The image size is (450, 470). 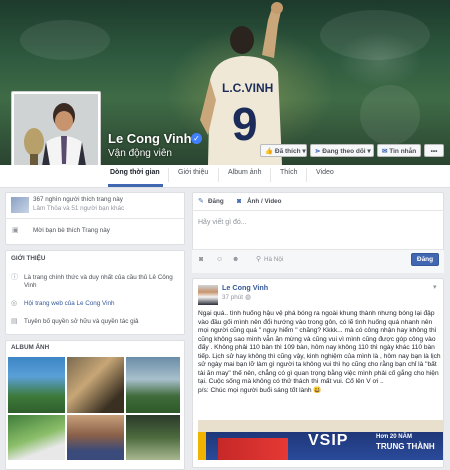 What do you see at coordinates (216, 202) in the screenshot?
I see `status-tab: Đăng` at bounding box center [216, 202].